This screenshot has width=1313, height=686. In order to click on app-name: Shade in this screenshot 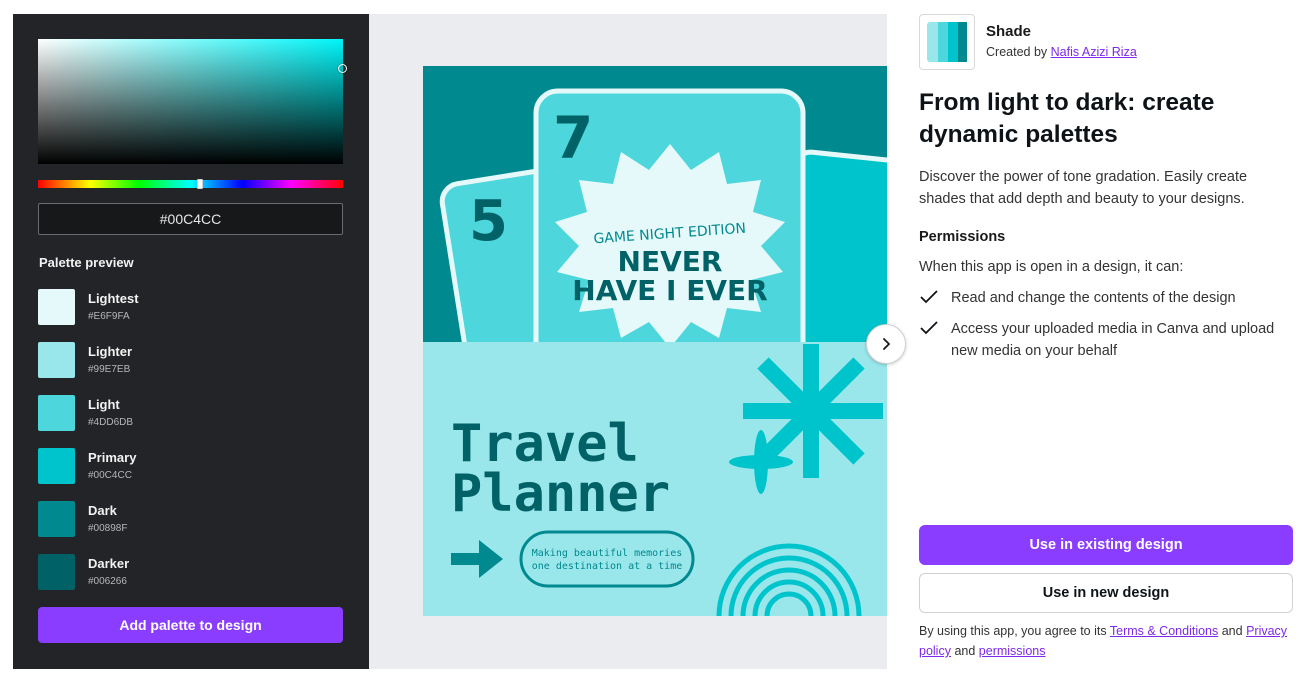, I will do `click(1009, 31)`.